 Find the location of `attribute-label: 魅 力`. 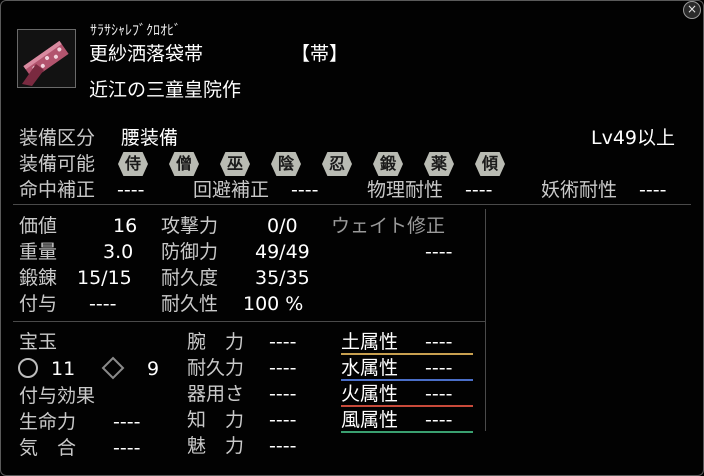

attribute-label: 魅 力 is located at coordinates (216, 446).